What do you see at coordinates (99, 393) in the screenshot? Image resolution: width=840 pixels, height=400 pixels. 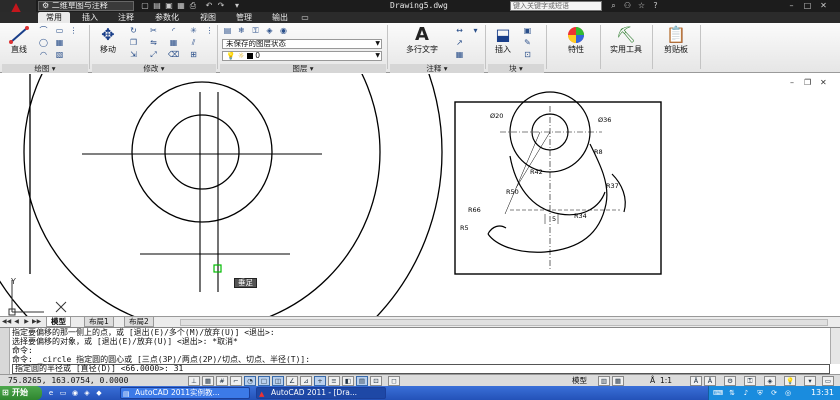 I see `app-icon: ◆` at bounding box center [99, 393].